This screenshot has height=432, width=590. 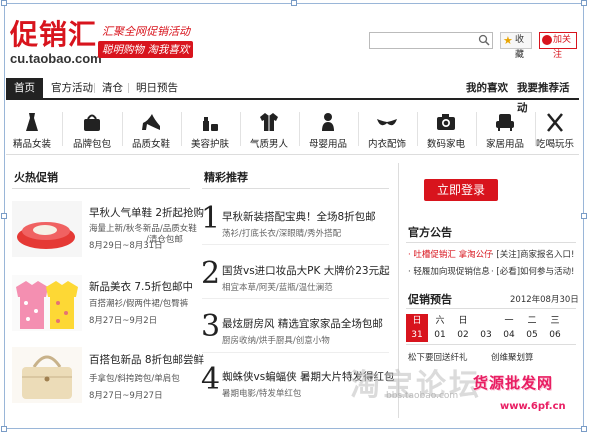 I want to click on hot-item-title: 百搭包新品 8折包邮尝鲜, so click(x=146, y=359).